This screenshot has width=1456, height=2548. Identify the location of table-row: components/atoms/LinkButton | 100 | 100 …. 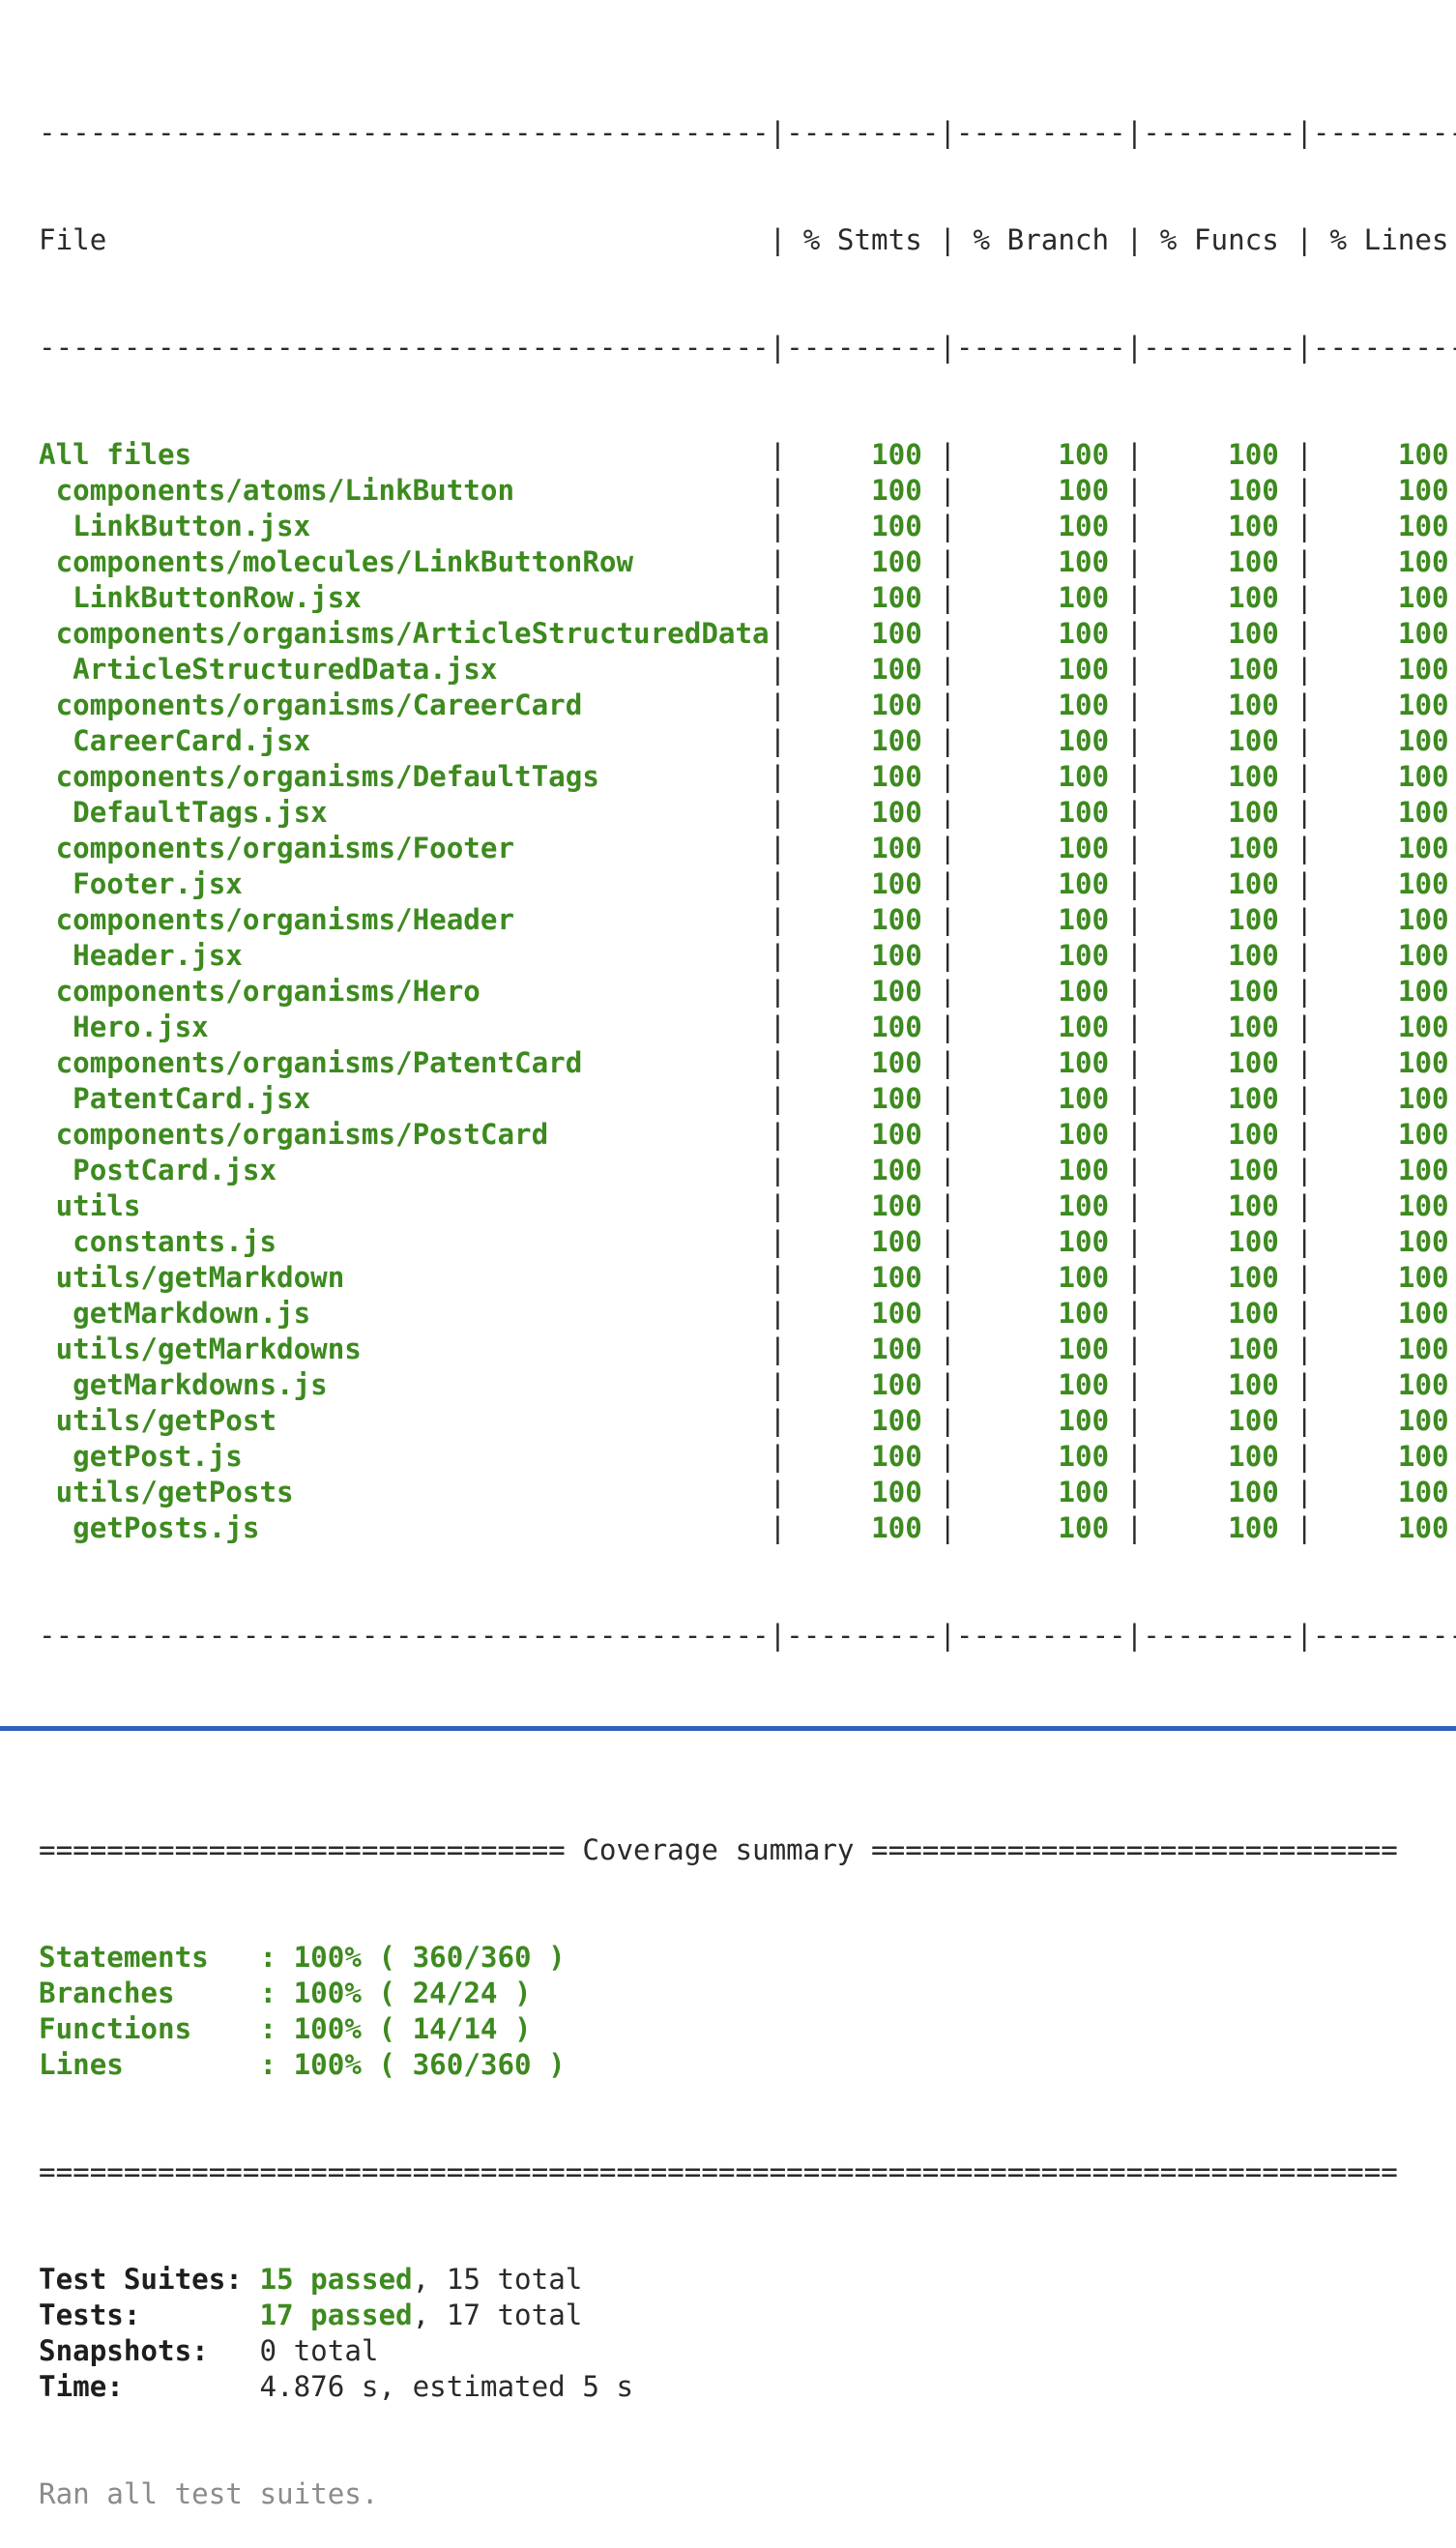
(747, 491).